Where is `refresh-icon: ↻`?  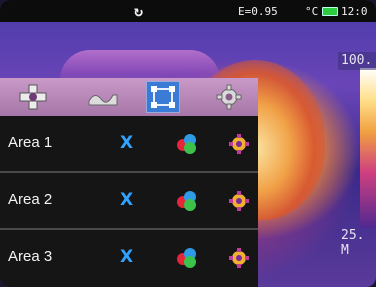
refresh-icon: ↻ is located at coordinates (138, 11).